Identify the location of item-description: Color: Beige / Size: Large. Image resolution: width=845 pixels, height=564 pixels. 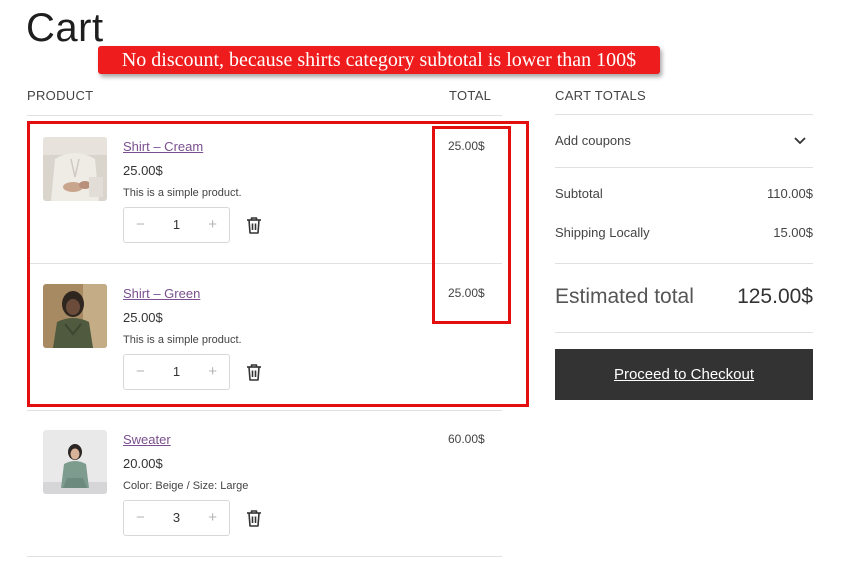
(186, 486).